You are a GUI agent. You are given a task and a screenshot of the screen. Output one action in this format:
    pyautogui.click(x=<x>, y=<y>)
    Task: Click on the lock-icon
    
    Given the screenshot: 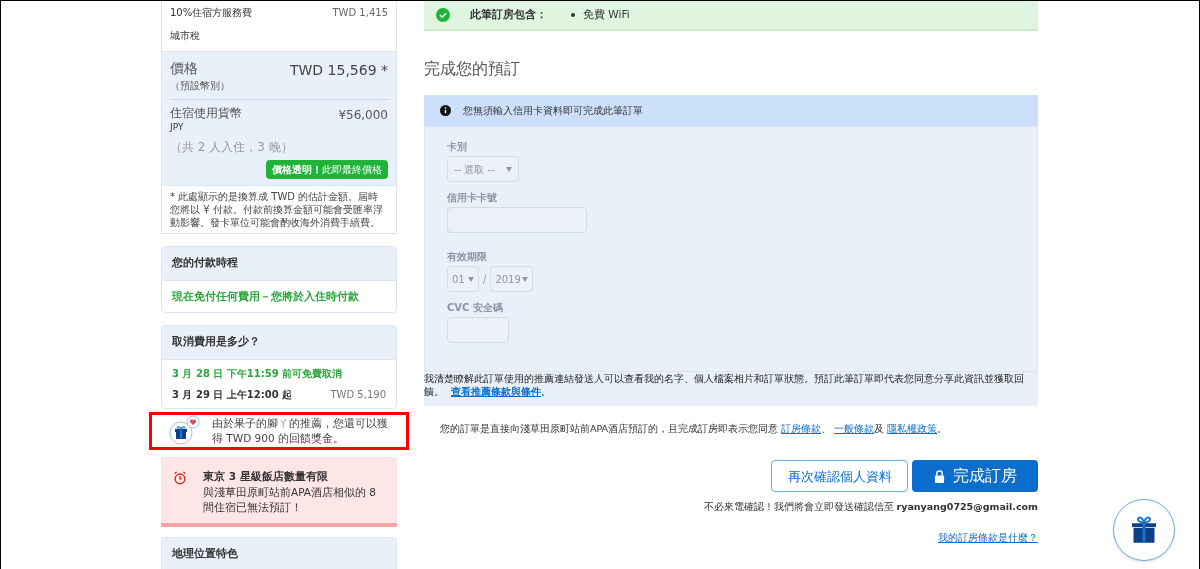 What is the action you would take?
    pyautogui.click(x=939, y=476)
    